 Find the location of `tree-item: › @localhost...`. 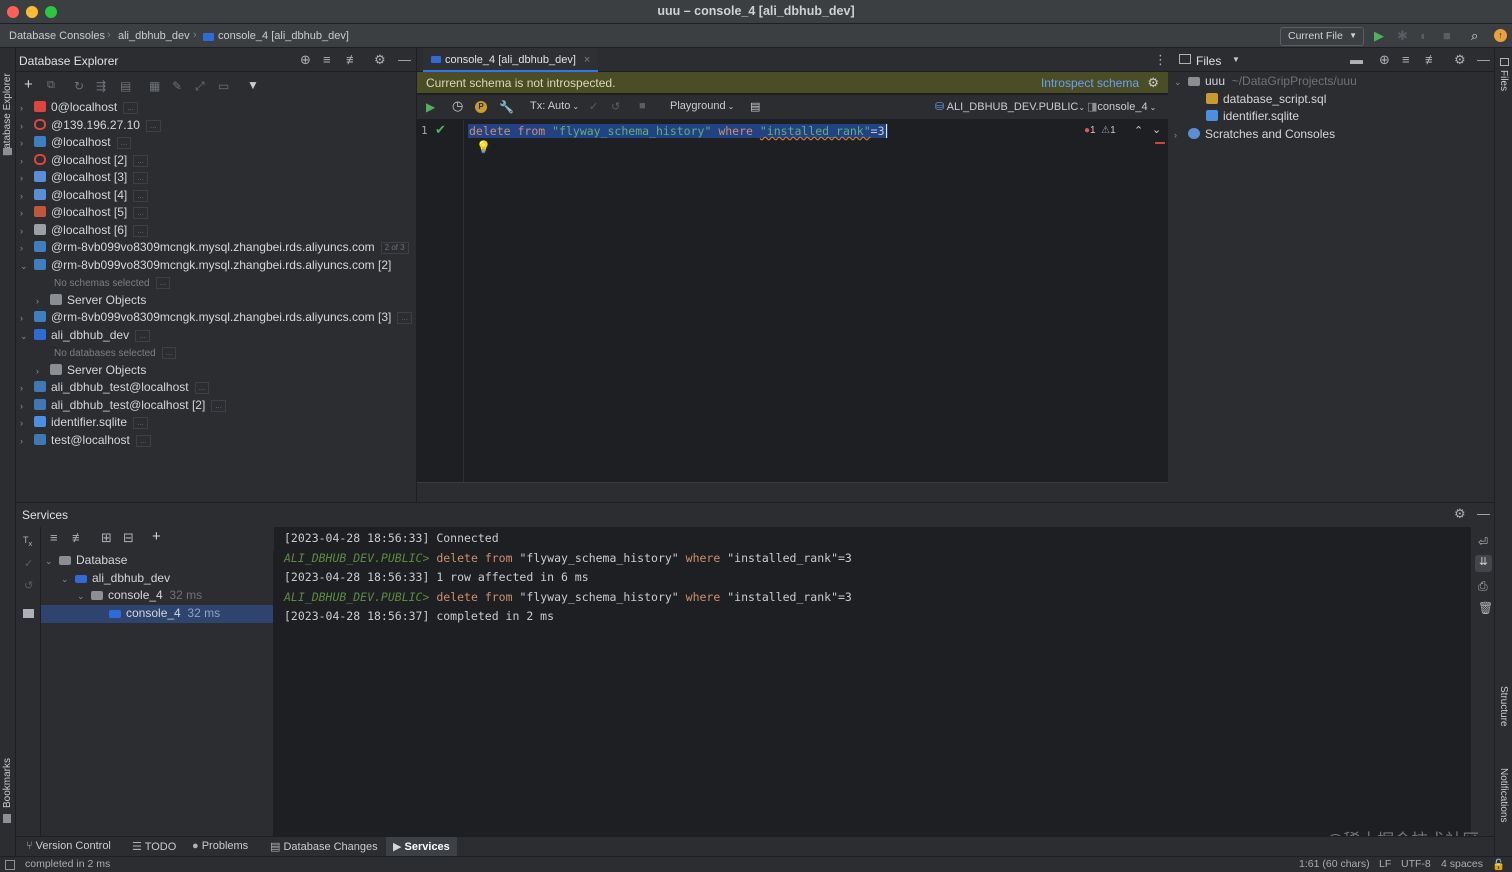

tree-item: › @localhost... is located at coordinates (218, 143).